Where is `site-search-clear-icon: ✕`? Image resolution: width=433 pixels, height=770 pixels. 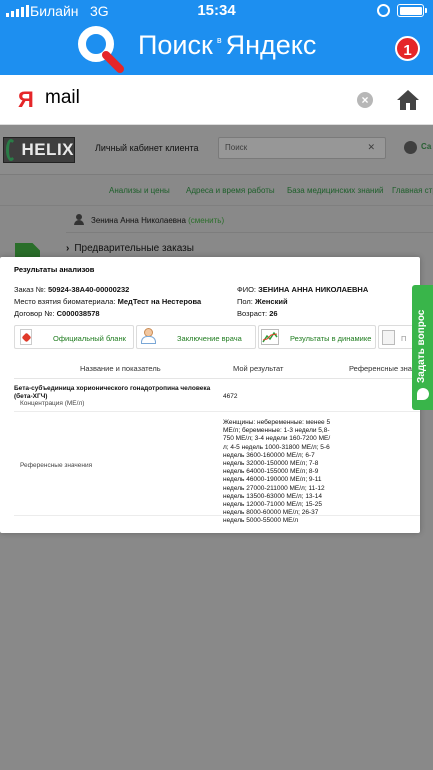
site-search-clear-icon: ✕ is located at coordinates (371, 147).